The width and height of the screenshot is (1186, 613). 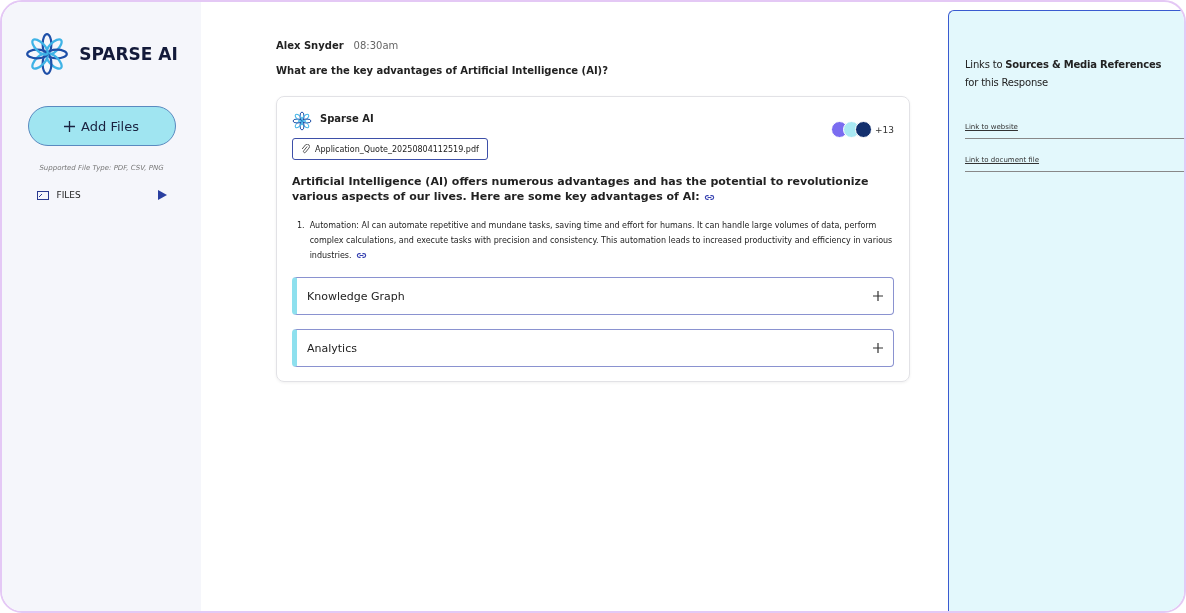 I want to click on references-heading: Links to Sources & Media References for this Response, so click(x=1064, y=74).